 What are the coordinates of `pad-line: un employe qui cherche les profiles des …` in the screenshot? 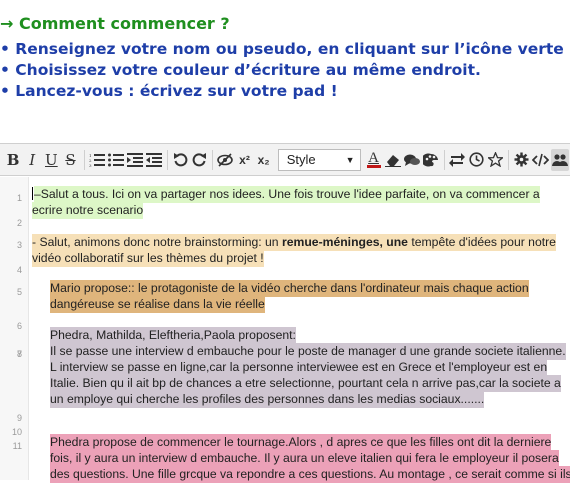 It's located at (310, 399).